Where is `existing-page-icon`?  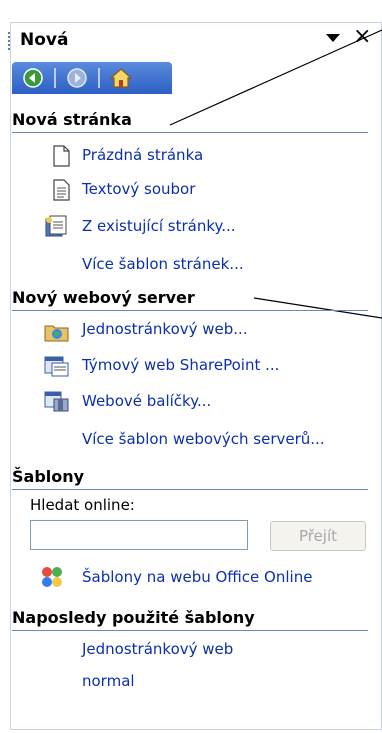
existing-page-icon is located at coordinates (55, 225).